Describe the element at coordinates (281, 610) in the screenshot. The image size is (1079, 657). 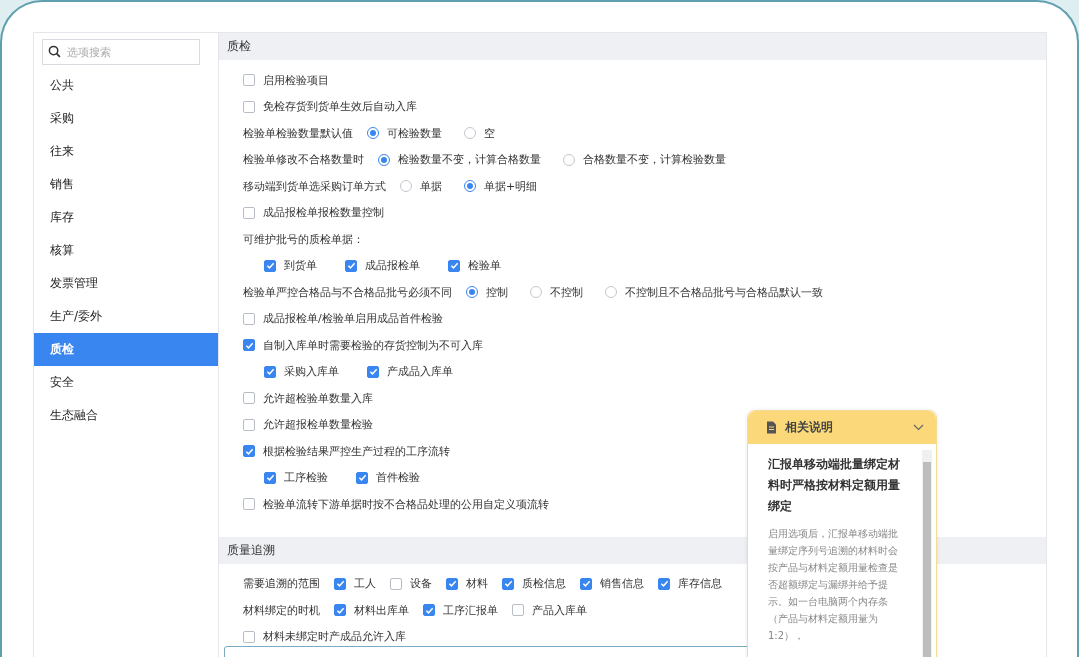
I see `option-label: 材料绑定的时机` at that location.